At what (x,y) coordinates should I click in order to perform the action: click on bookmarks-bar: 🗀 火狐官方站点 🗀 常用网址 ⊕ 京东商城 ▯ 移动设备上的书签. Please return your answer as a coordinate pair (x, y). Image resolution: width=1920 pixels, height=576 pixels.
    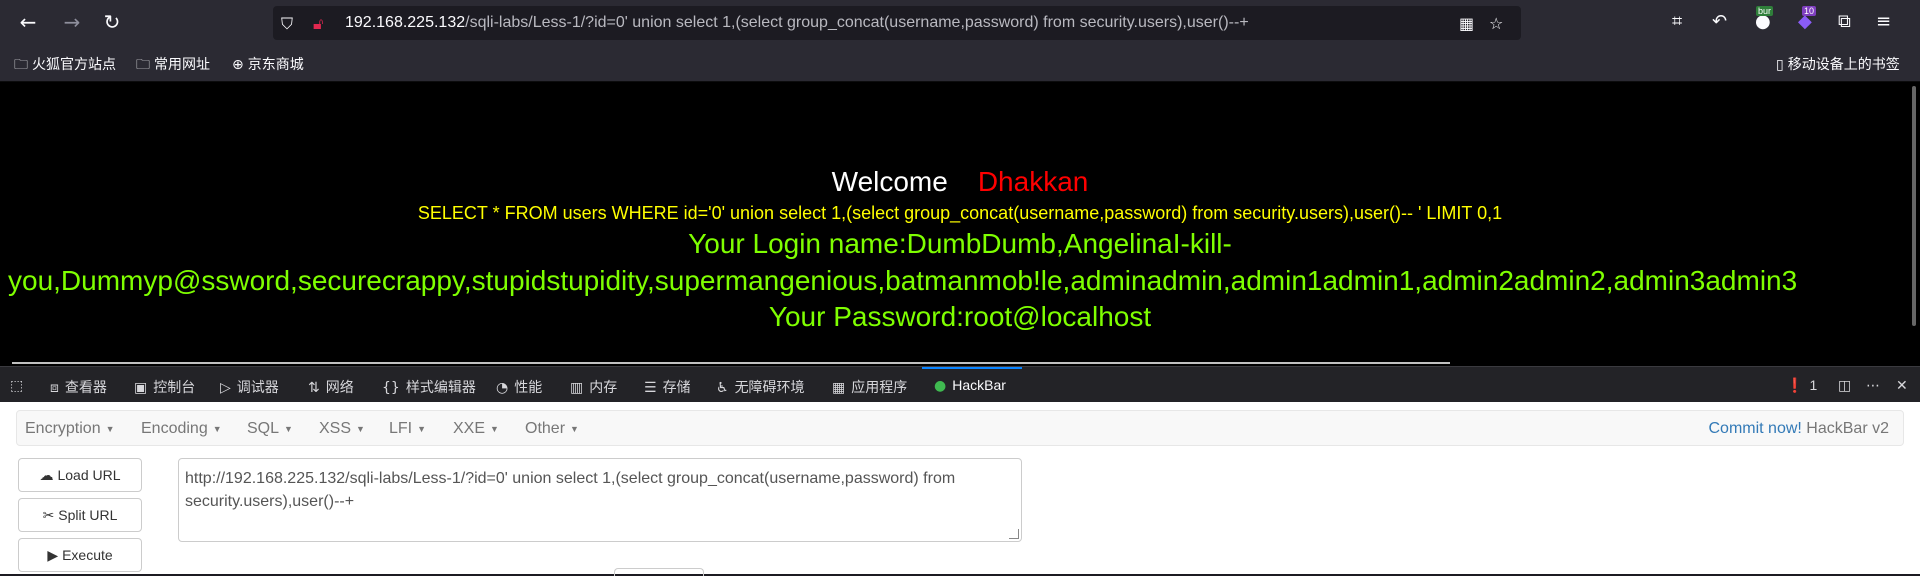
    Looking at the image, I should click on (960, 63).